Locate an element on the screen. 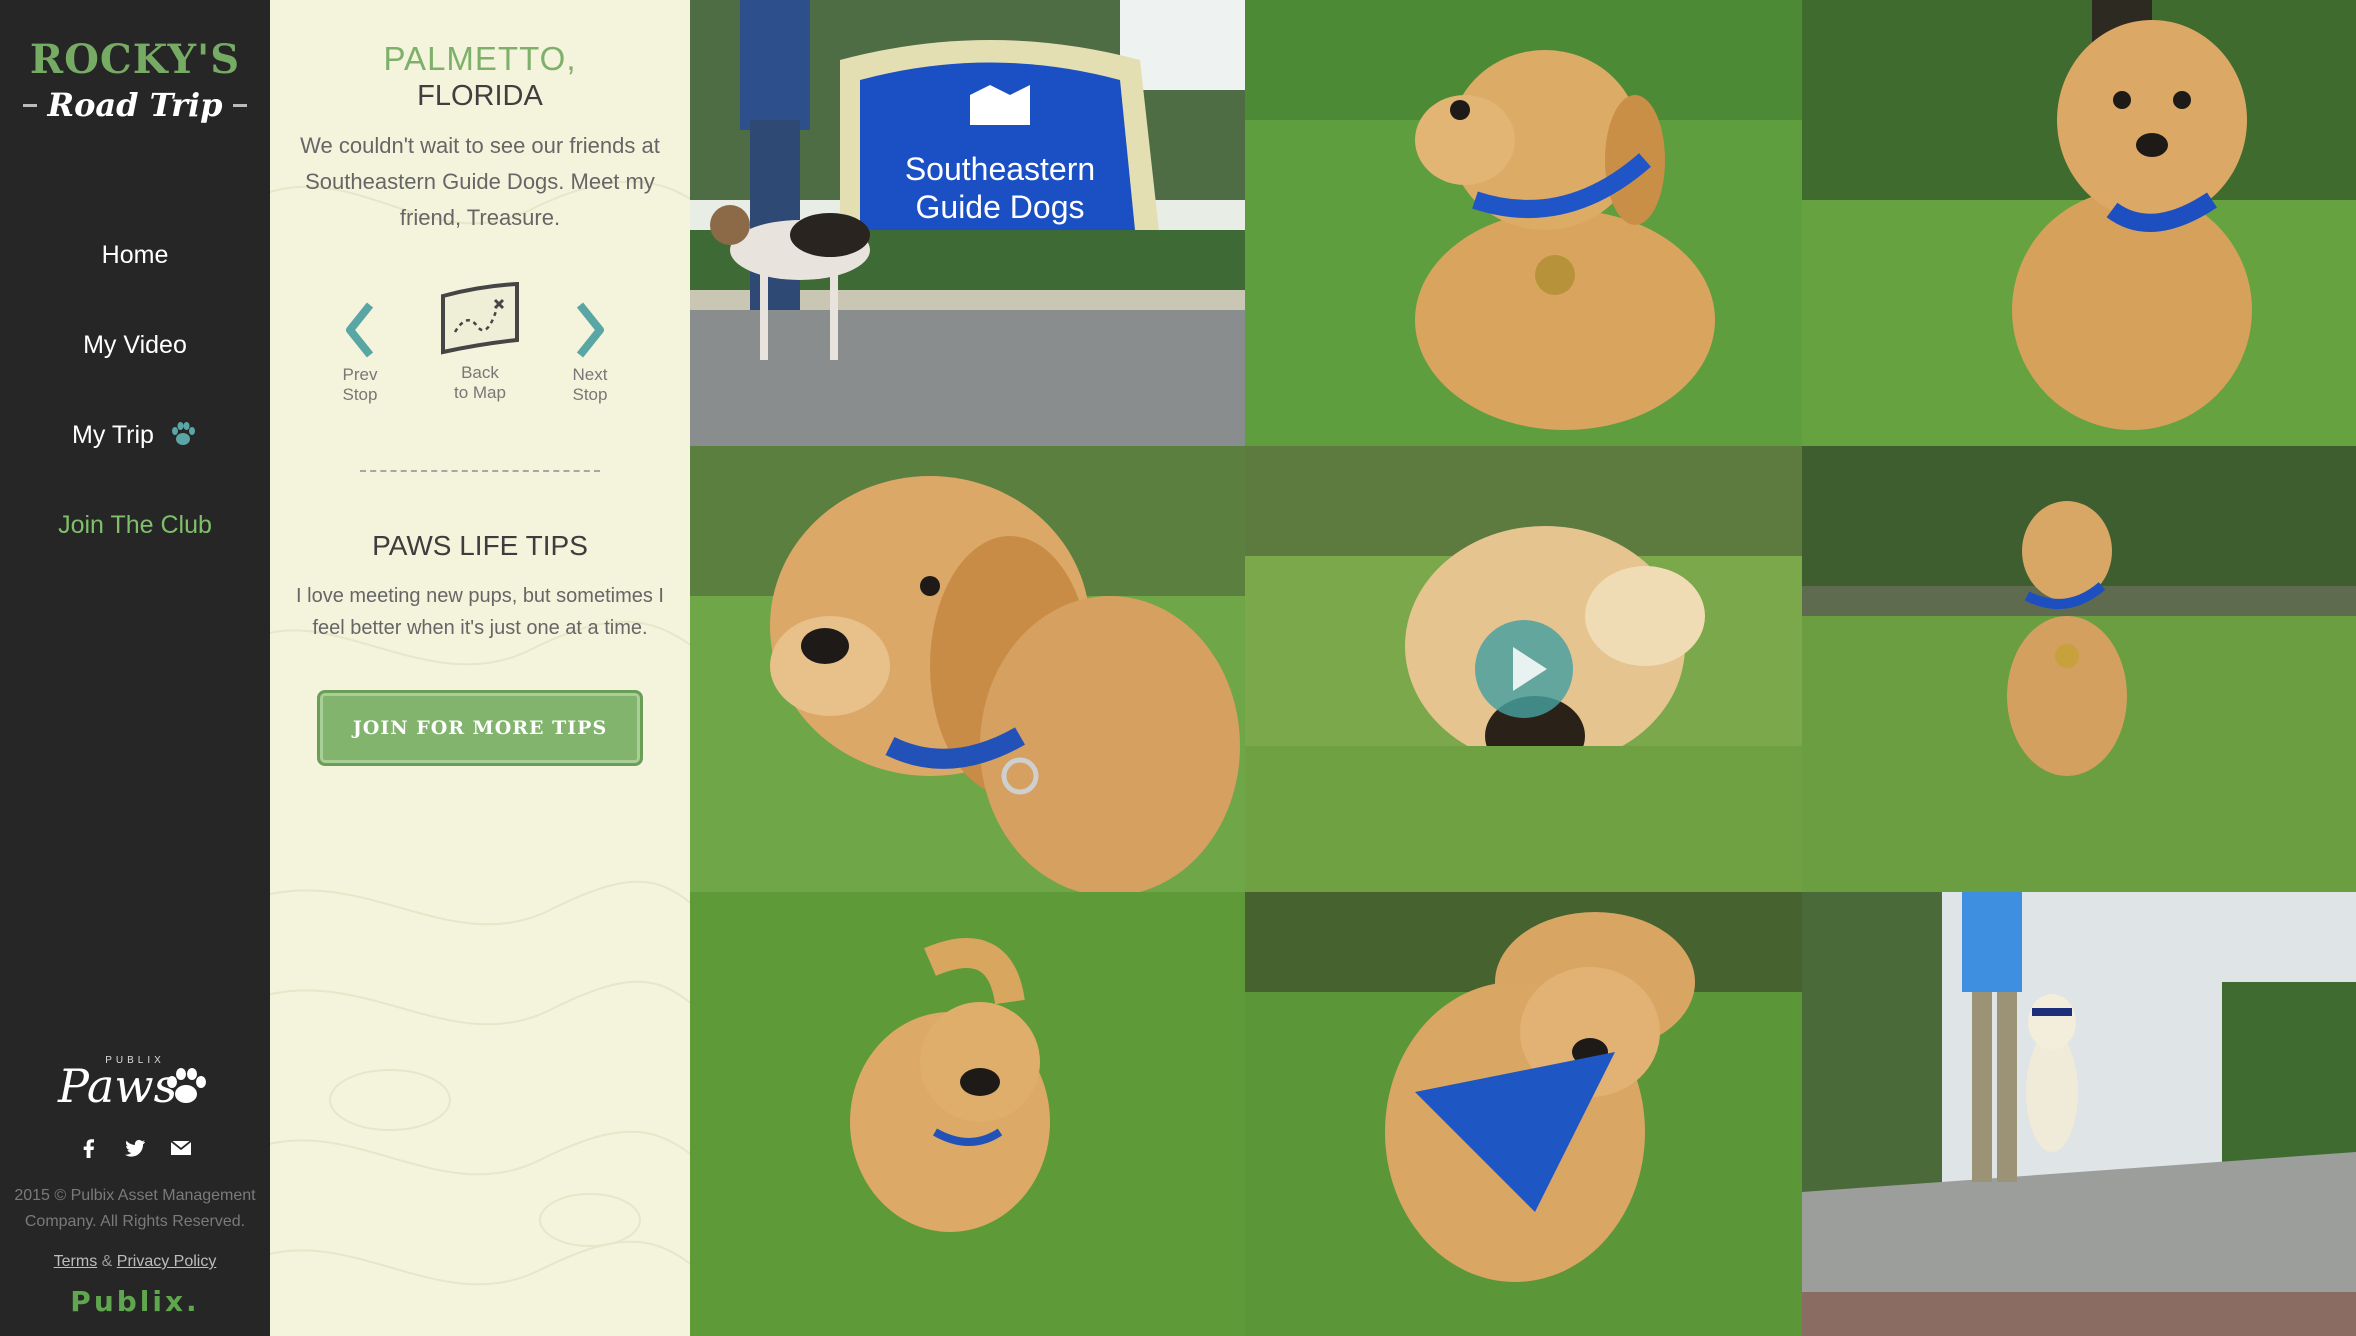  sign-text-line-2: Guide Dogs is located at coordinates (1000, 207).